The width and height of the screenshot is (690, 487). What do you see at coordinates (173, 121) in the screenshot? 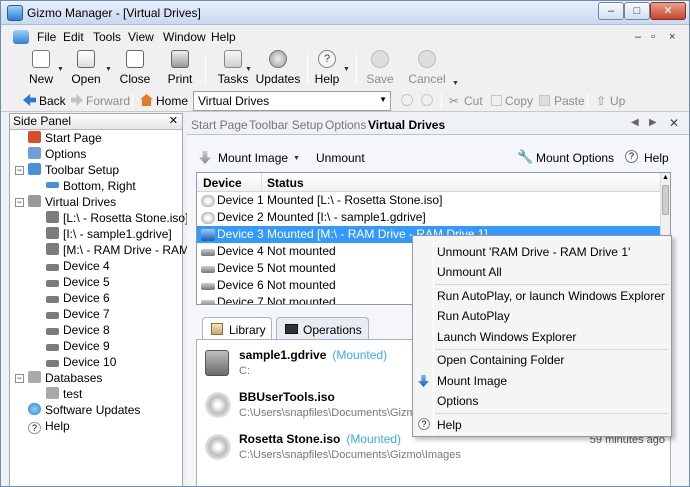
I see `side-panel-close-icon: ✕` at bounding box center [173, 121].